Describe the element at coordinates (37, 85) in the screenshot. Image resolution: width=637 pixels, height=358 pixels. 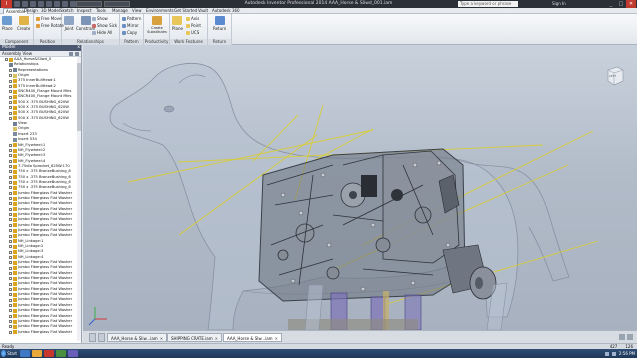
I see `tree-item-label: 375 InnerBullHead:2` at that location.